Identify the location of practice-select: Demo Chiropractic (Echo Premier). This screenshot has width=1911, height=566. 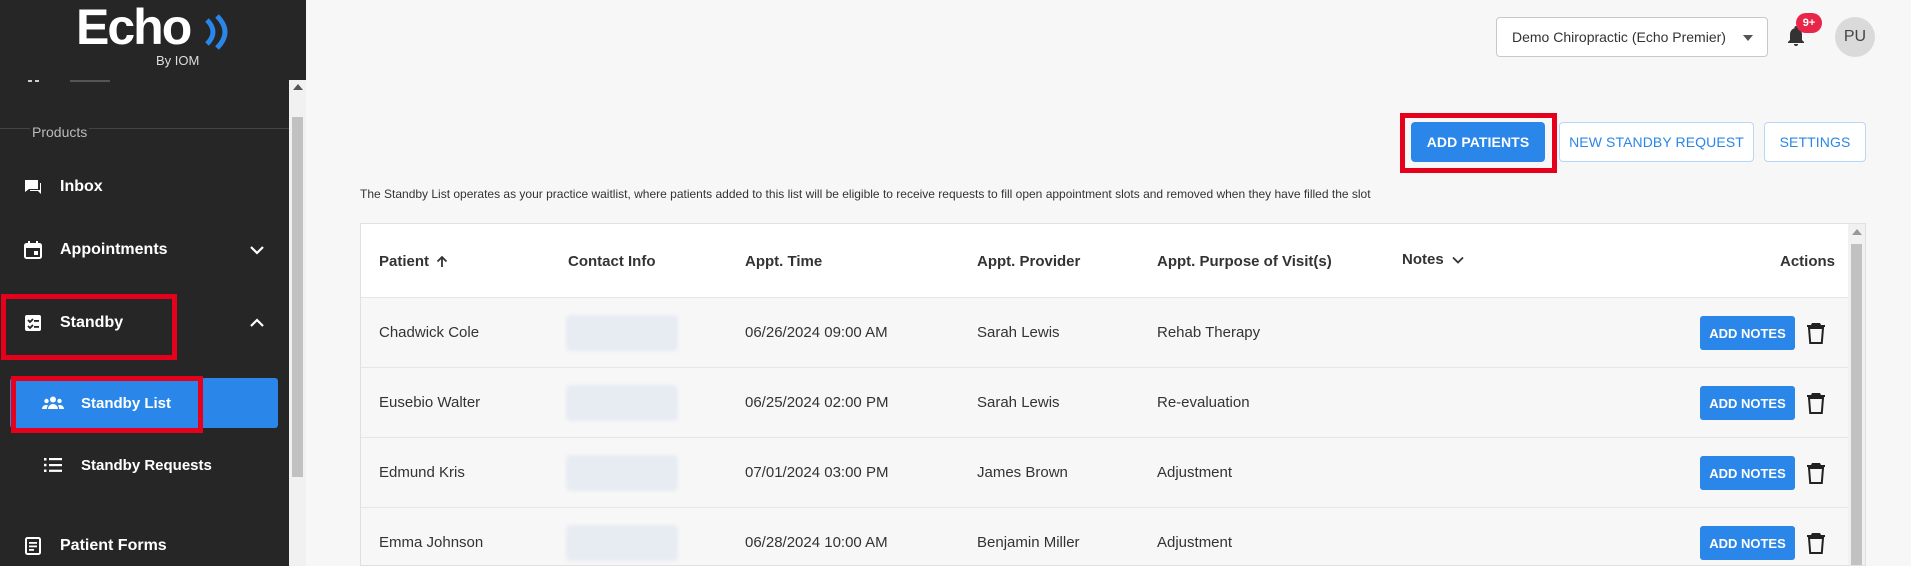
(1632, 37).